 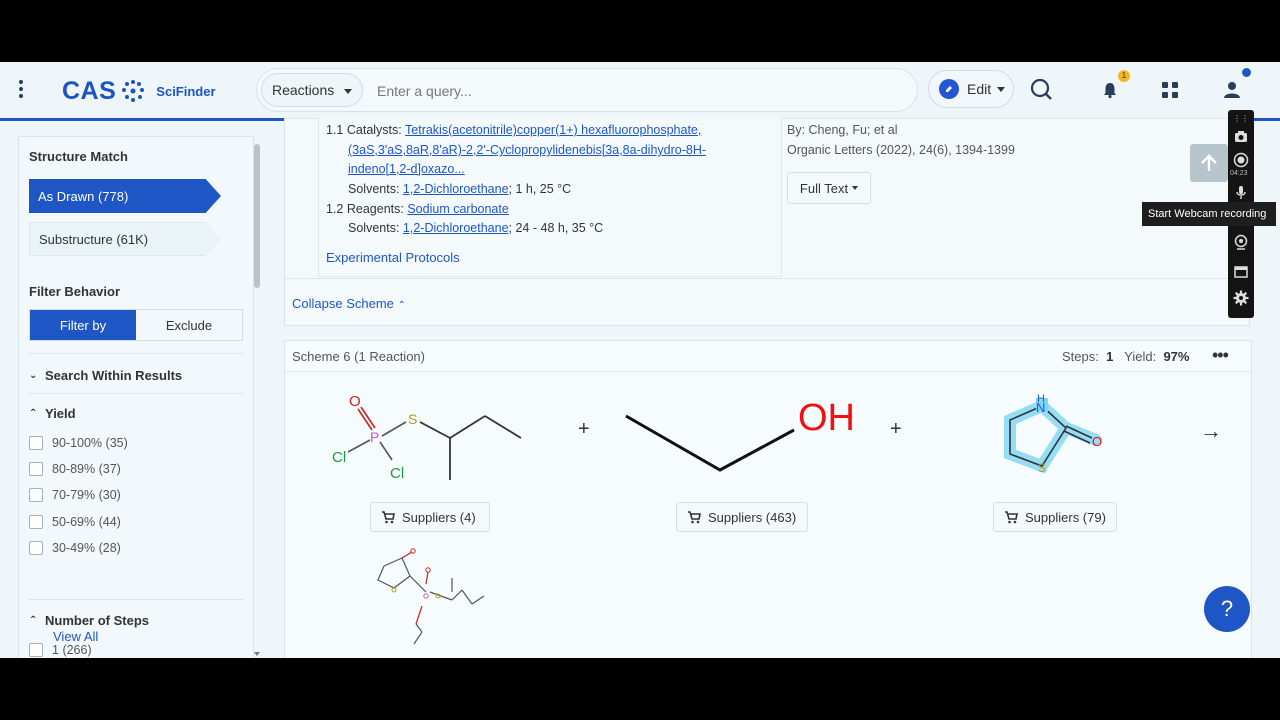 I want to click on yield-value: 97%, so click(x=1176, y=356).